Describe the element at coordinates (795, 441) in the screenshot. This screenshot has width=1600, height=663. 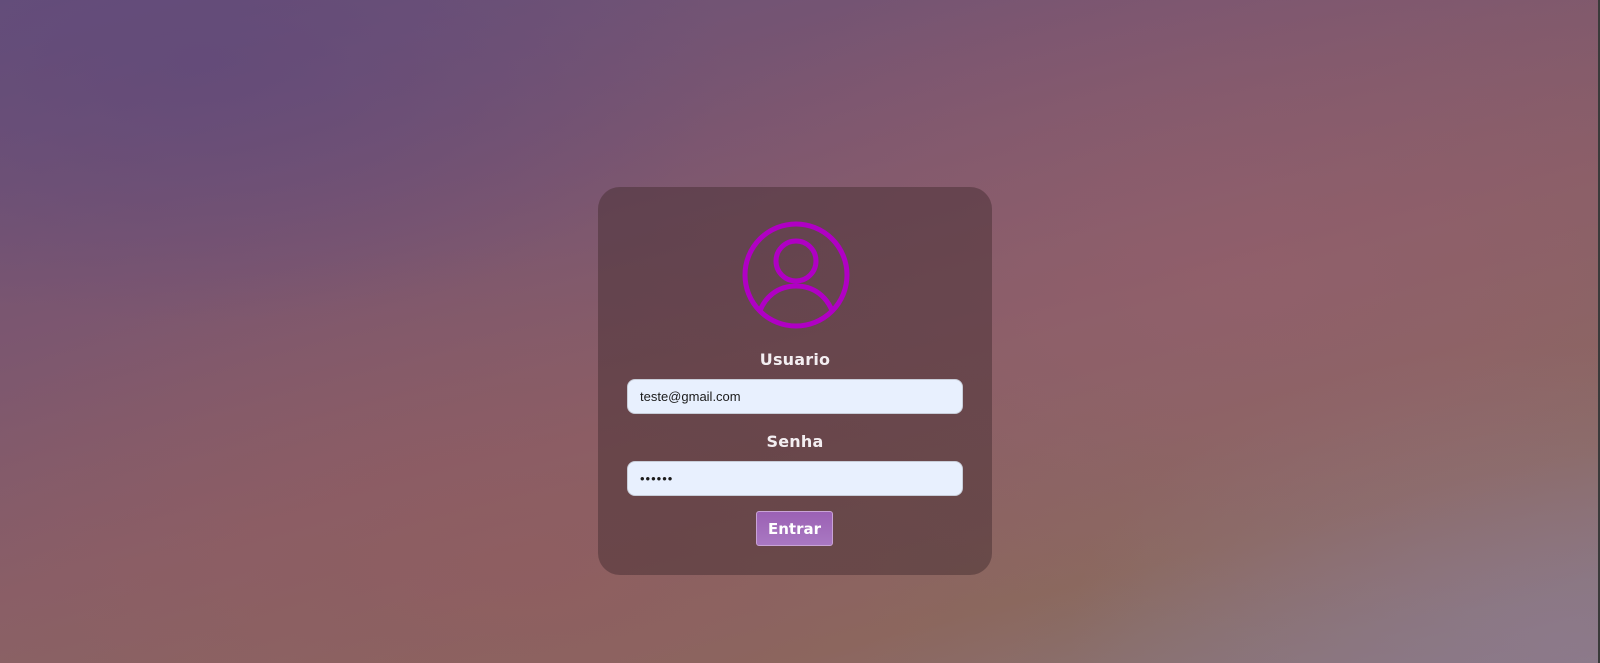
I see `password-label: Senha` at that location.